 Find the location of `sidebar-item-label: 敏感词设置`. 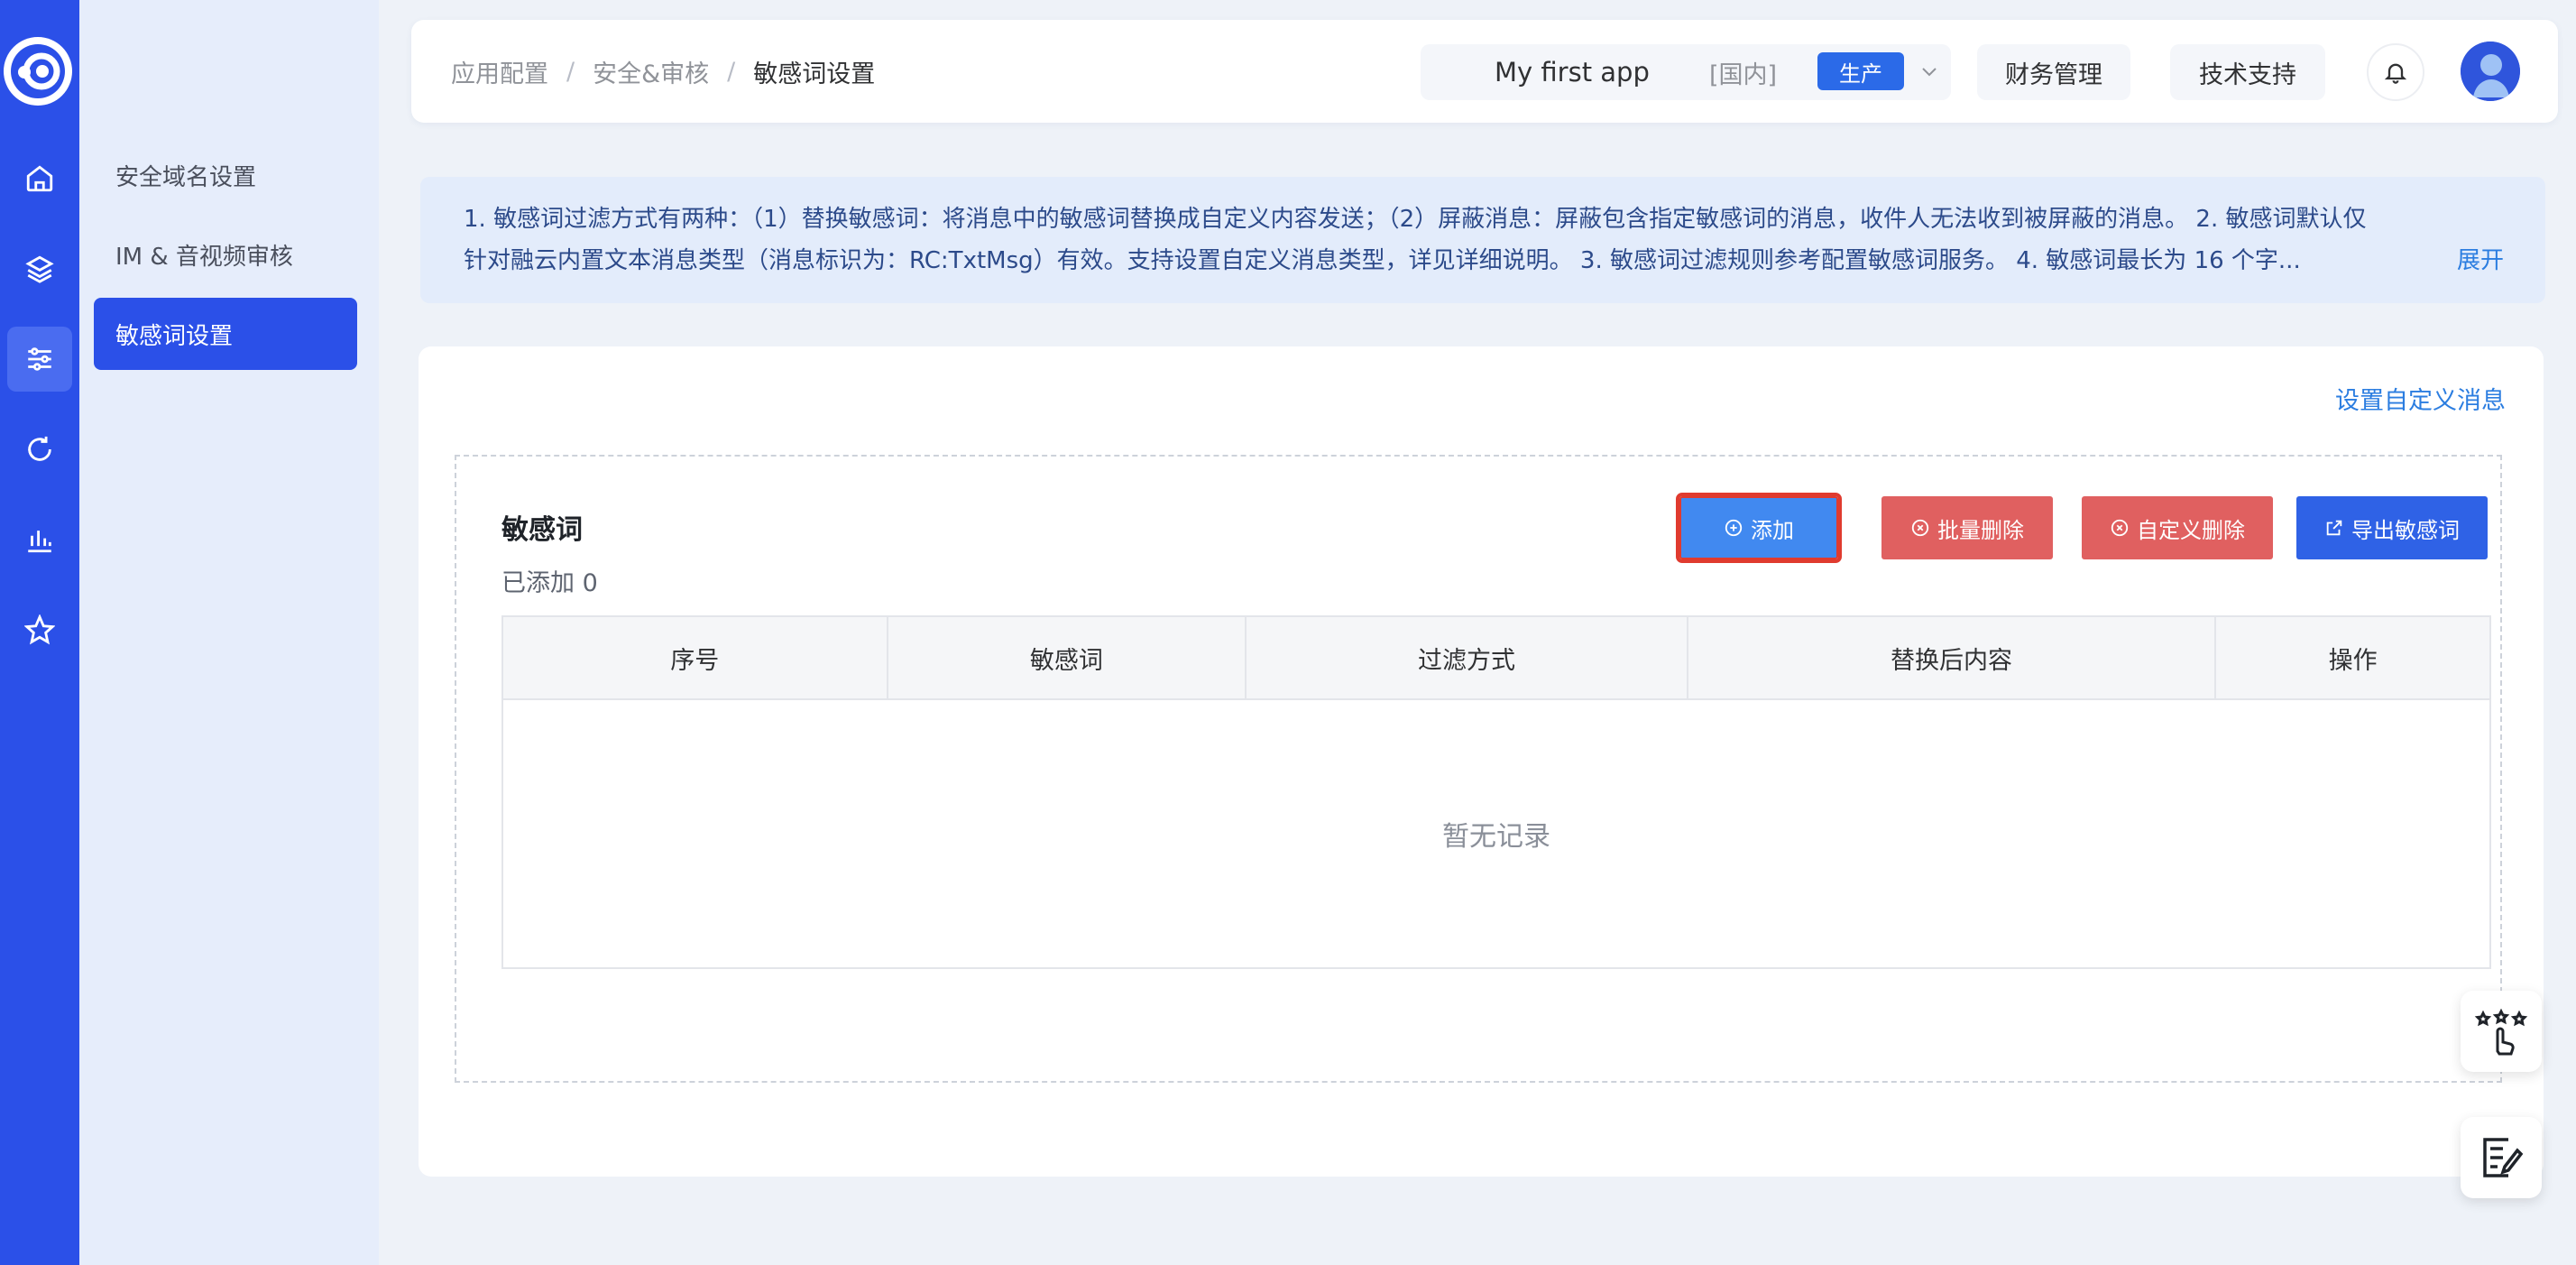

sidebar-item-label: 敏感词设置 is located at coordinates (175, 336).